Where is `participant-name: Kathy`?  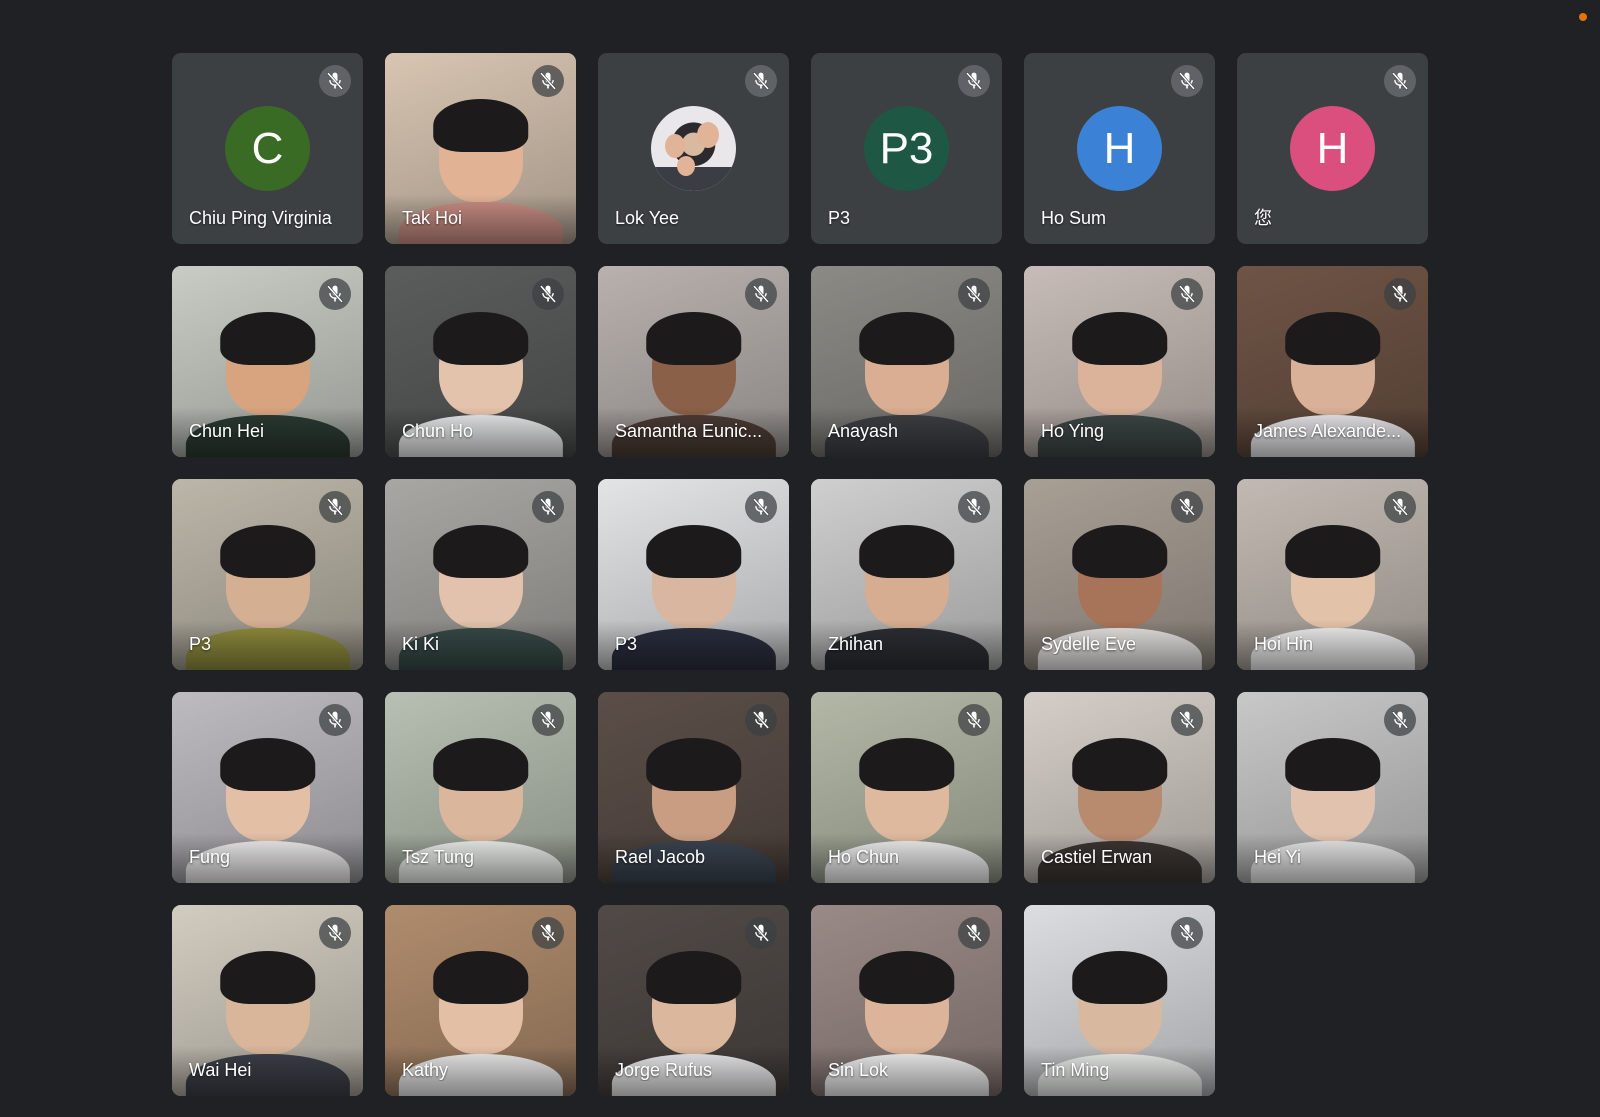
participant-name: Kathy is located at coordinates (425, 1070).